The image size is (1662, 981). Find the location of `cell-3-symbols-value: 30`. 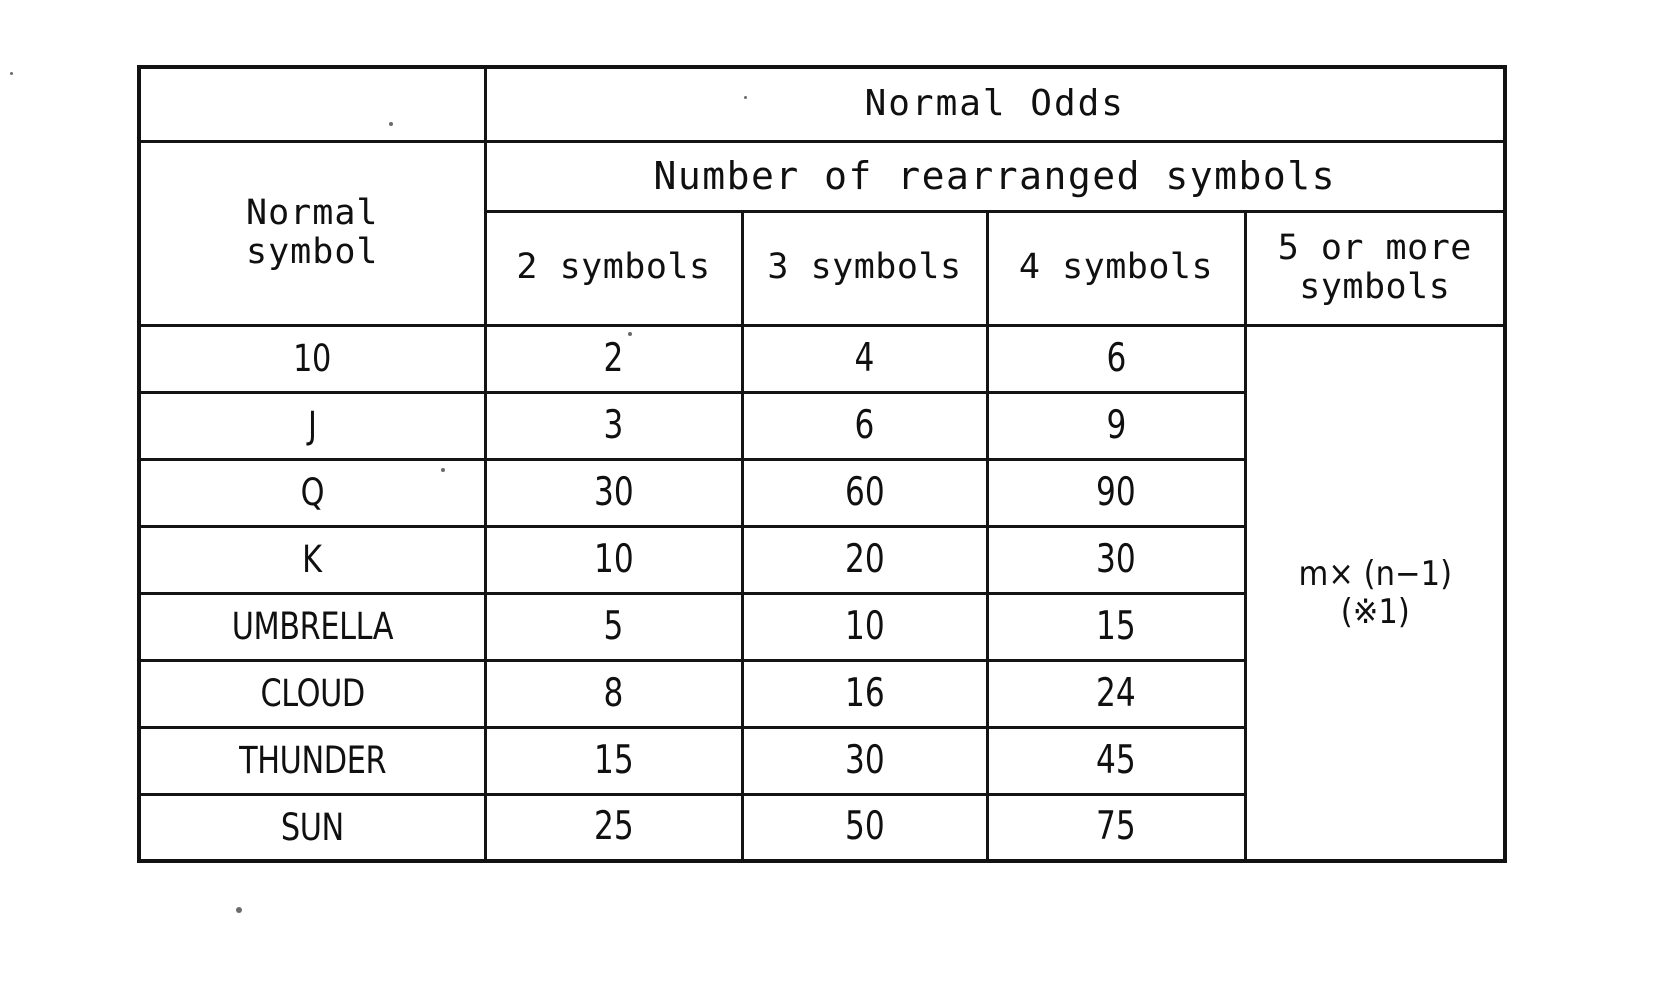

cell-3-symbols-value: 30 is located at coordinates (864, 760).